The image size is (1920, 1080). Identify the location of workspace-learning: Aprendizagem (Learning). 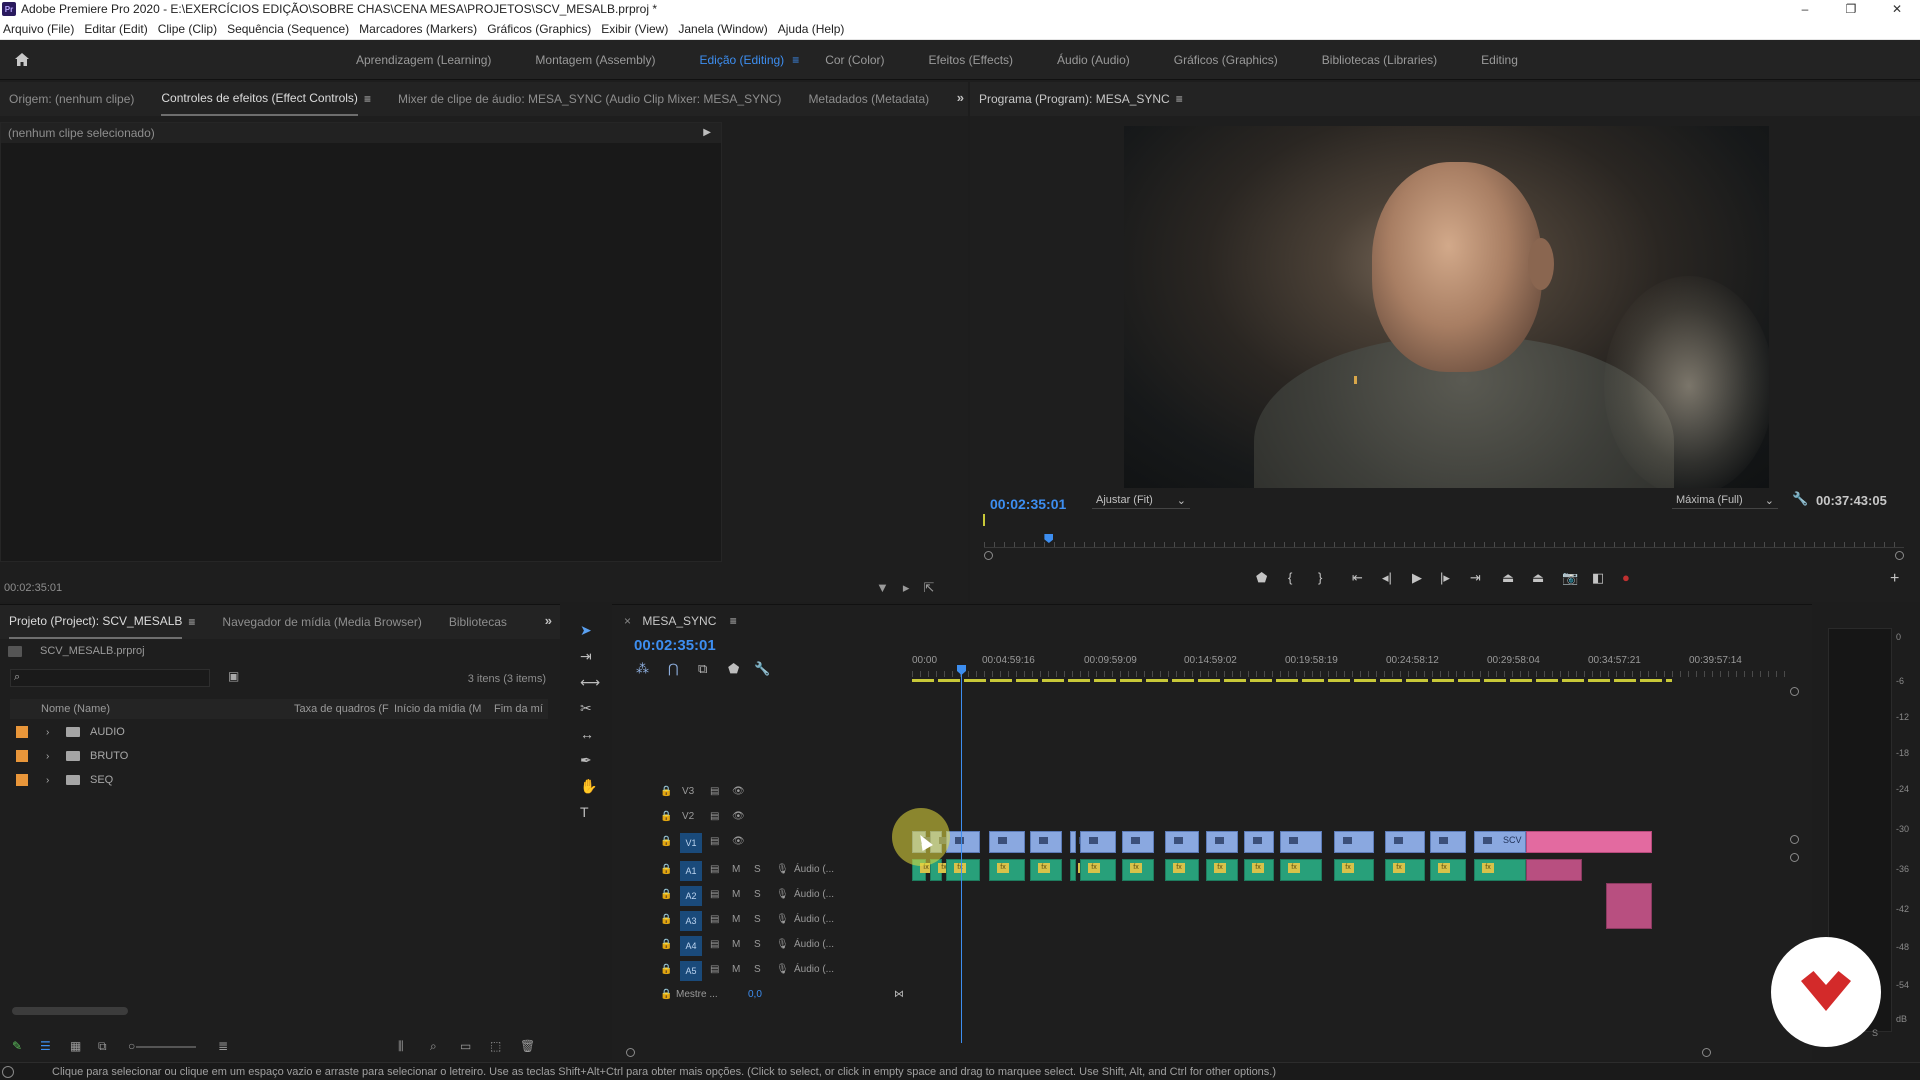
(423, 60).